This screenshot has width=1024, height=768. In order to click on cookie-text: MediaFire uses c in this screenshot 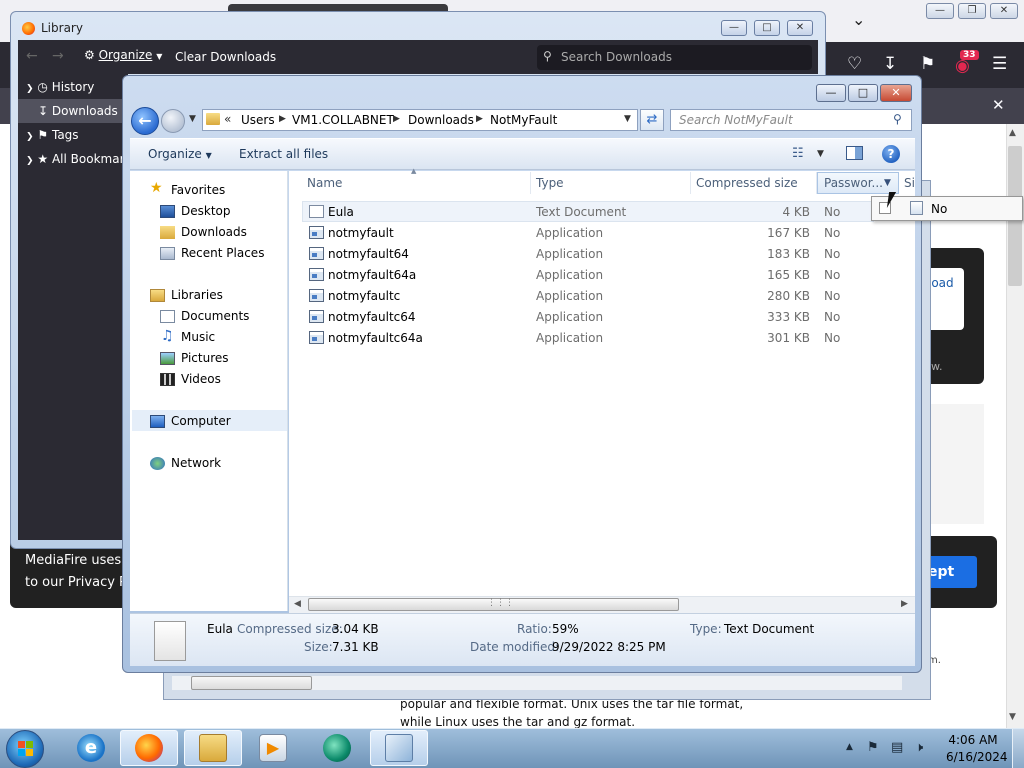, I will do `click(79, 560)`.